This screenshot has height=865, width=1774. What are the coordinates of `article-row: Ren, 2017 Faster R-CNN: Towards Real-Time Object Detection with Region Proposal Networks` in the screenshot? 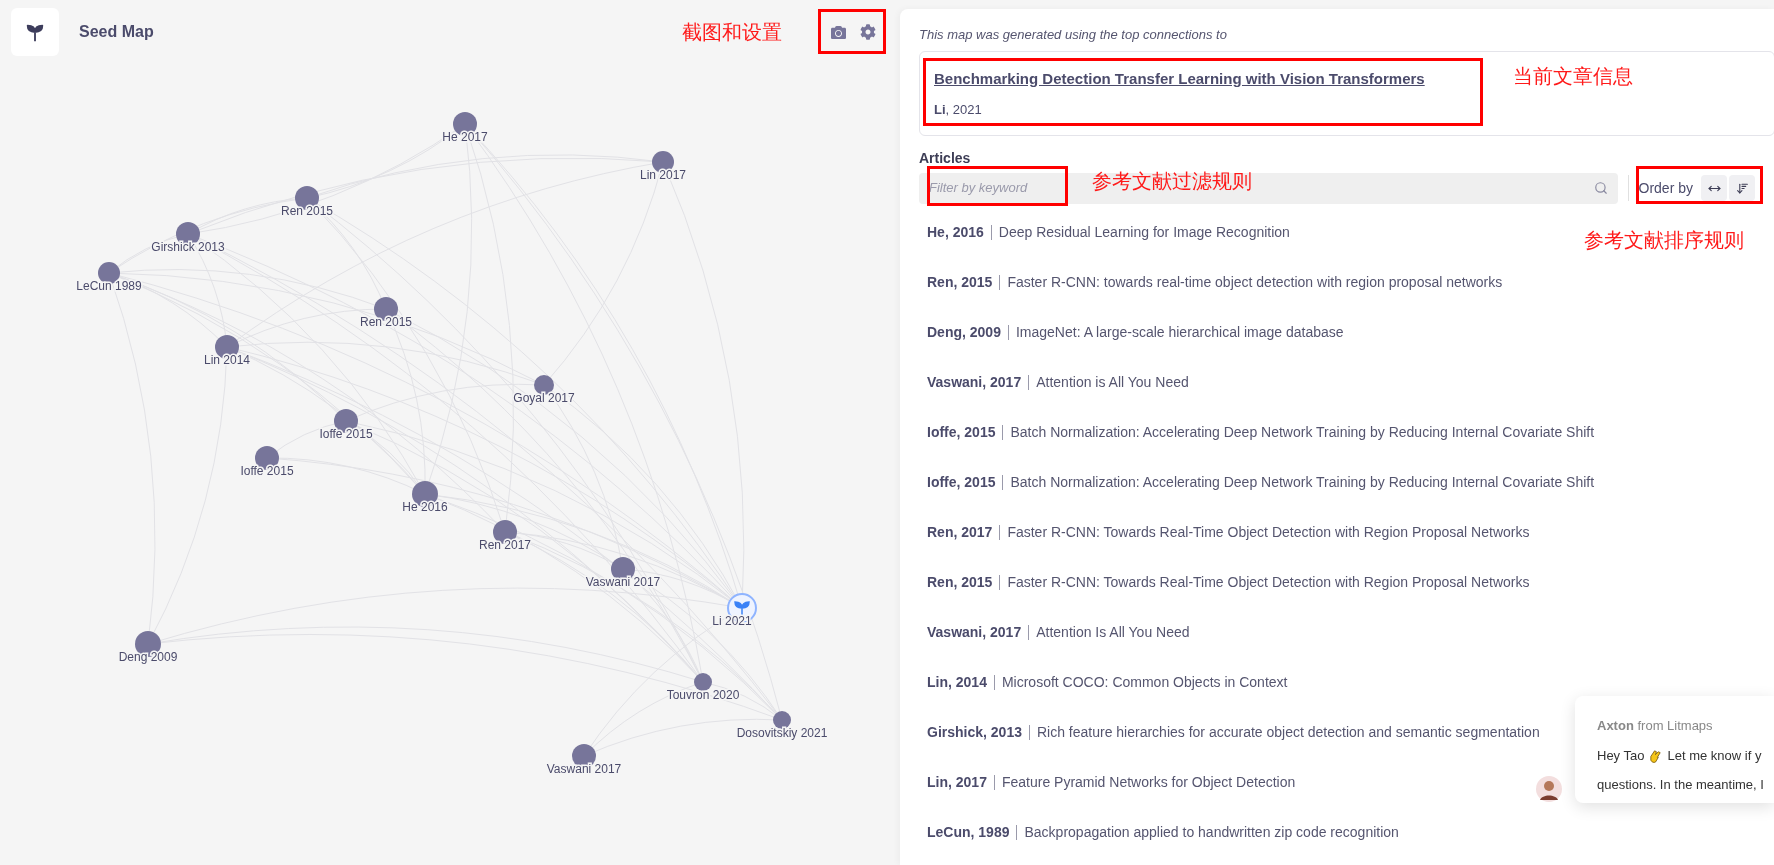 It's located at (1224, 532).